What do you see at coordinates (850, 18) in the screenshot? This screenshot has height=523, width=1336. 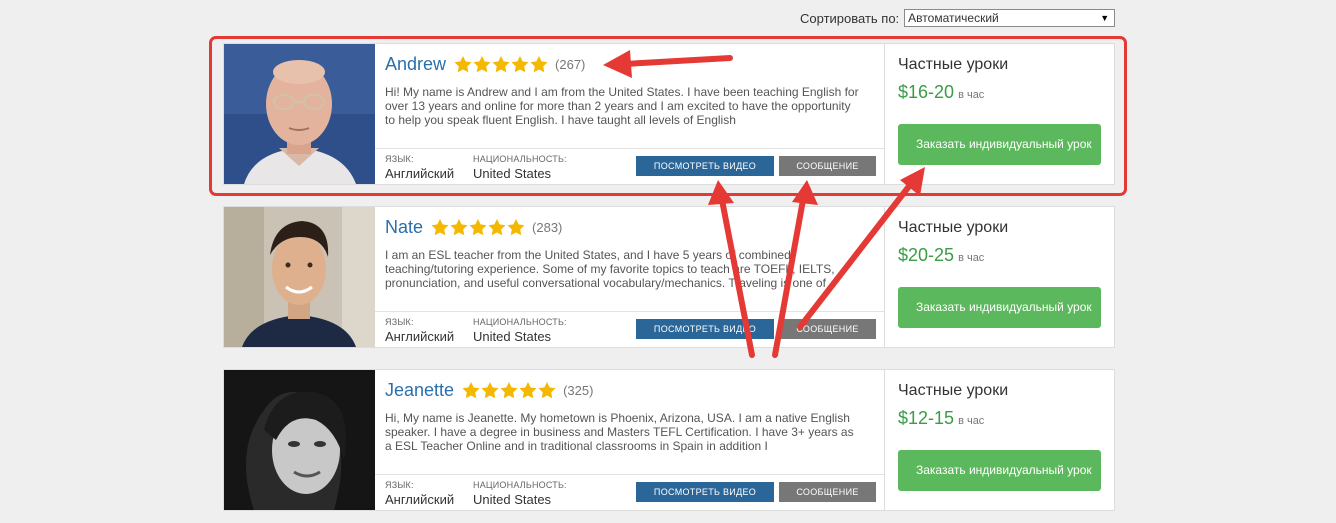 I see `sort-label: Сортировать по:` at bounding box center [850, 18].